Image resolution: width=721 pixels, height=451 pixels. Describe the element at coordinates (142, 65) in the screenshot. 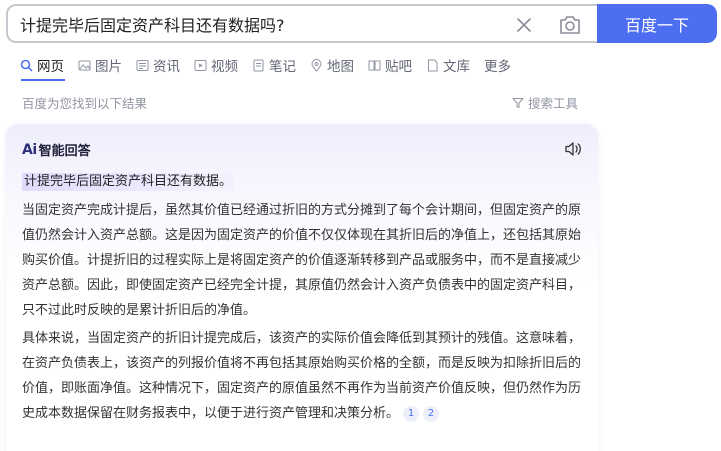

I see `news-icon` at that location.